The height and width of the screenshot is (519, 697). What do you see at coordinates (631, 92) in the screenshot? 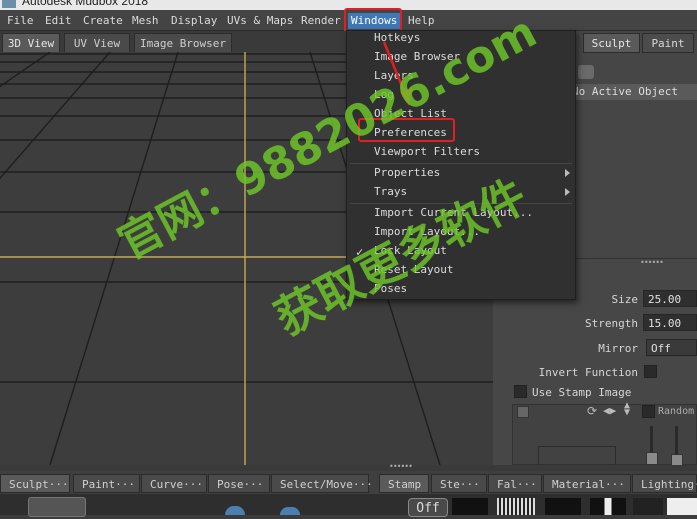
I see `active-object-label: No Active Object` at bounding box center [631, 92].